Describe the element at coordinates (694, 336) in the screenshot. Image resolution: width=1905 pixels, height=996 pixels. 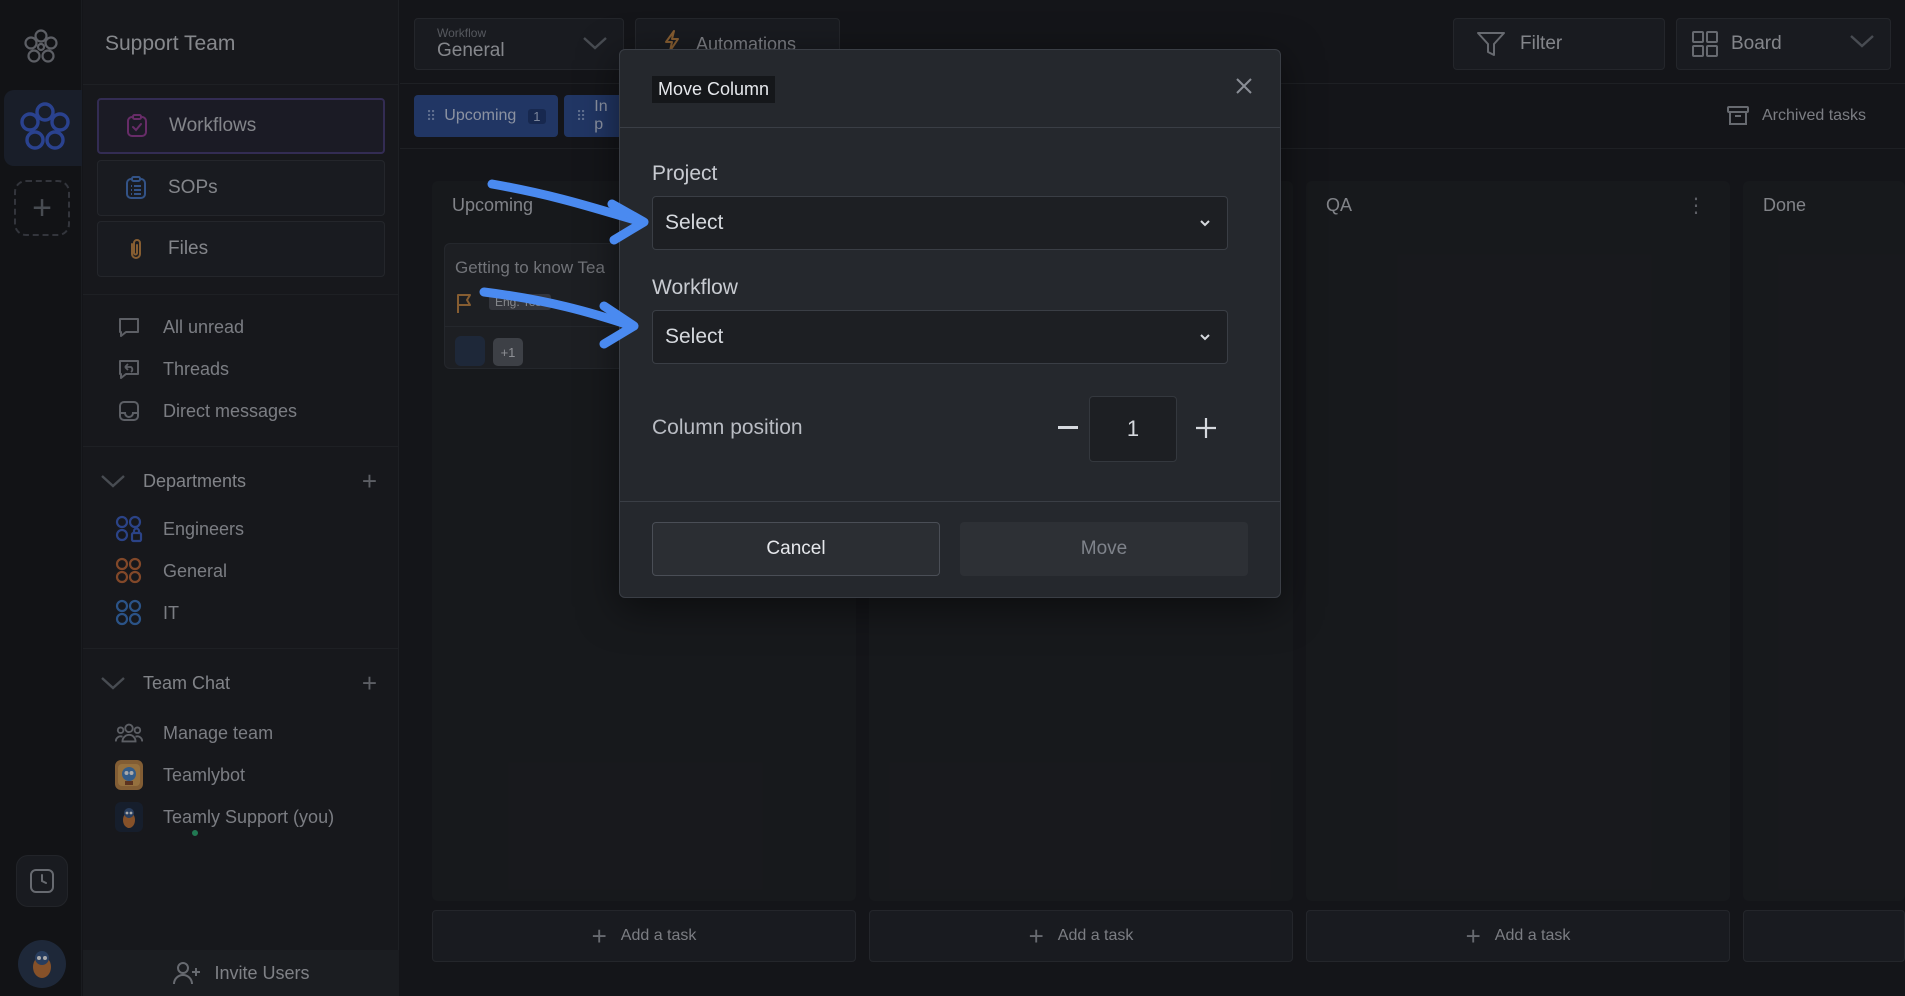
I see `workflow-target-select-value: Select` at that location.